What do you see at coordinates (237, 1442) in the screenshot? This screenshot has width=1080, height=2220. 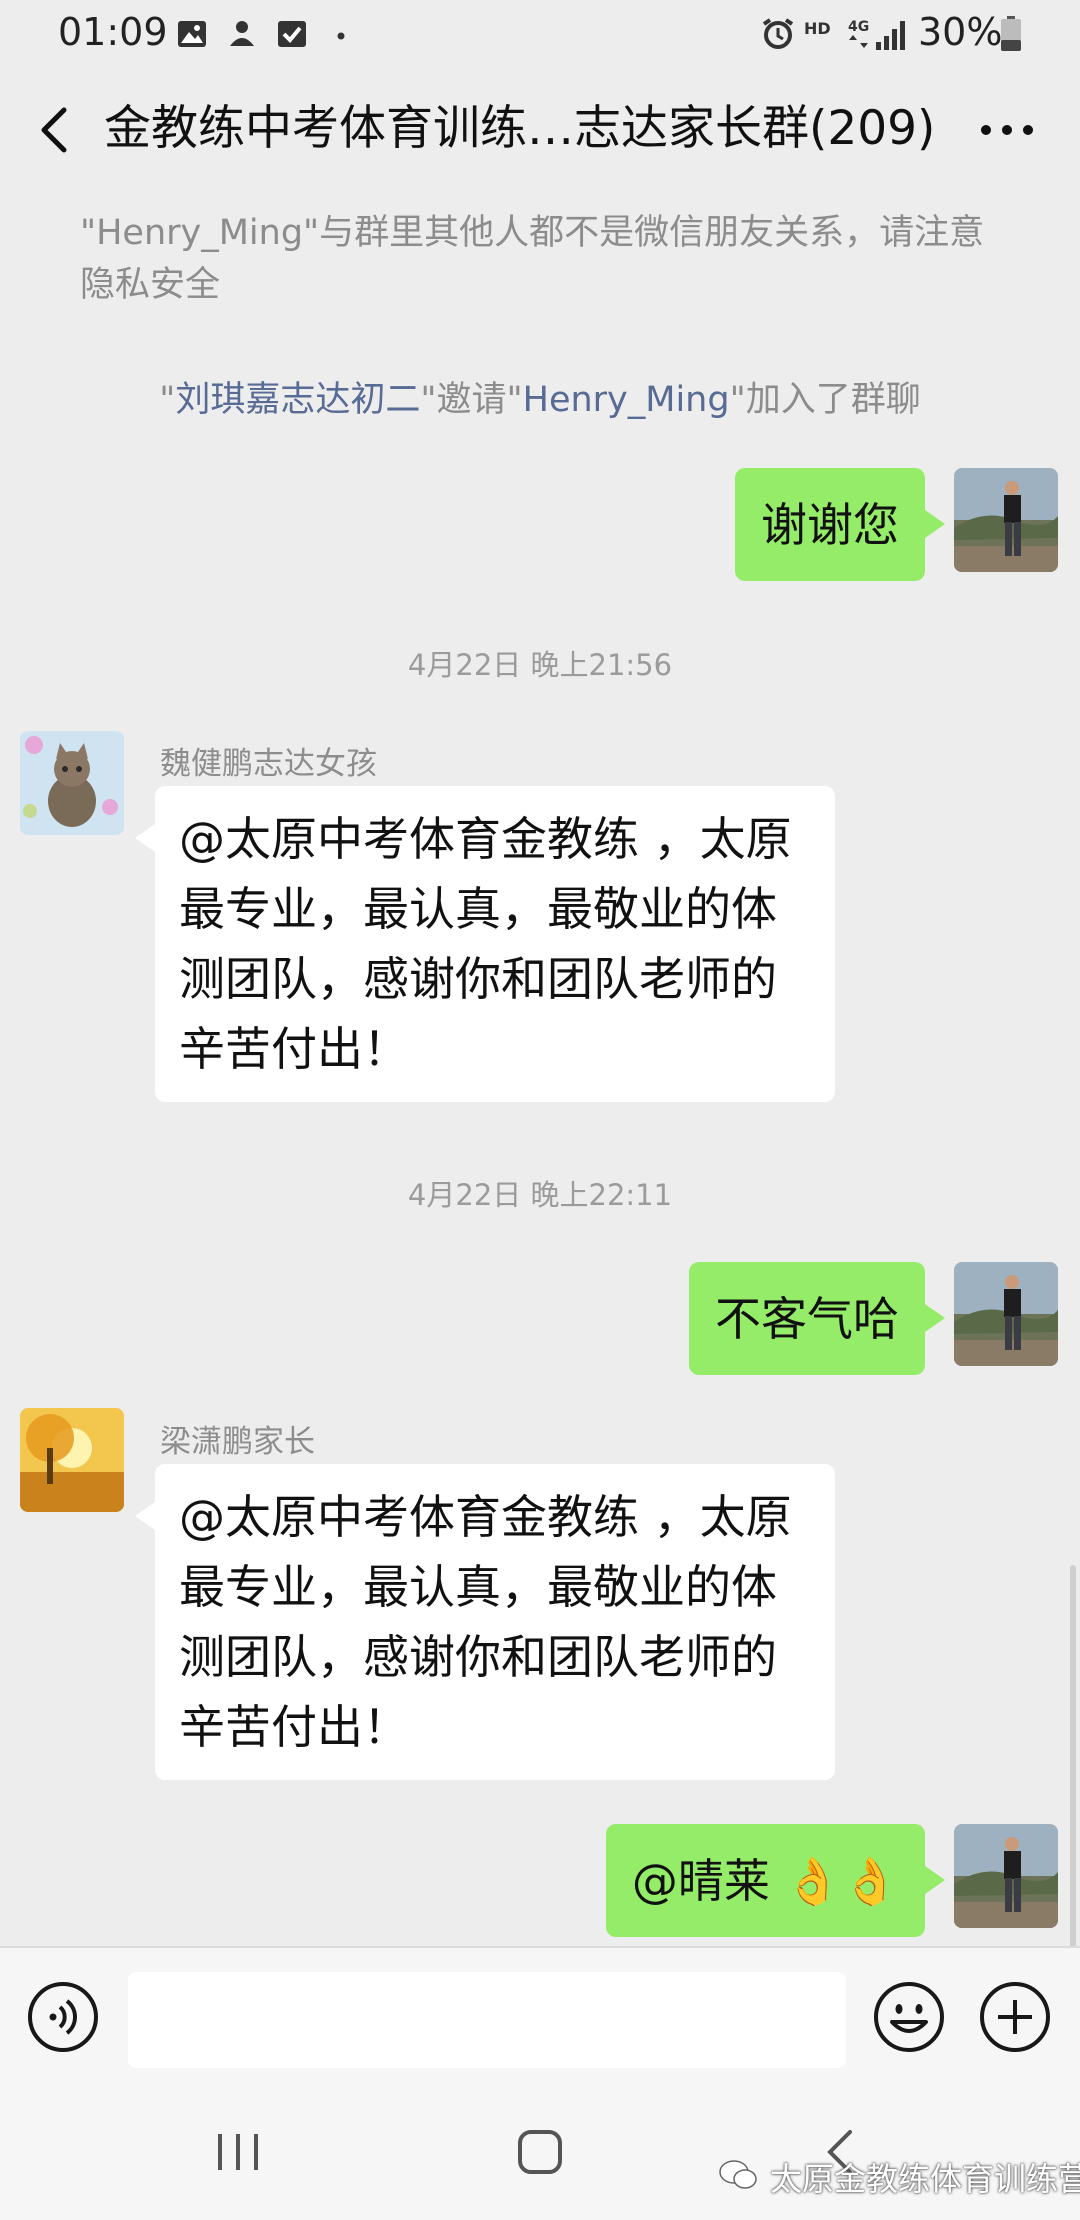 I see `sender-name: 梁潇鹏家长` at bounding box center [237, 1442].